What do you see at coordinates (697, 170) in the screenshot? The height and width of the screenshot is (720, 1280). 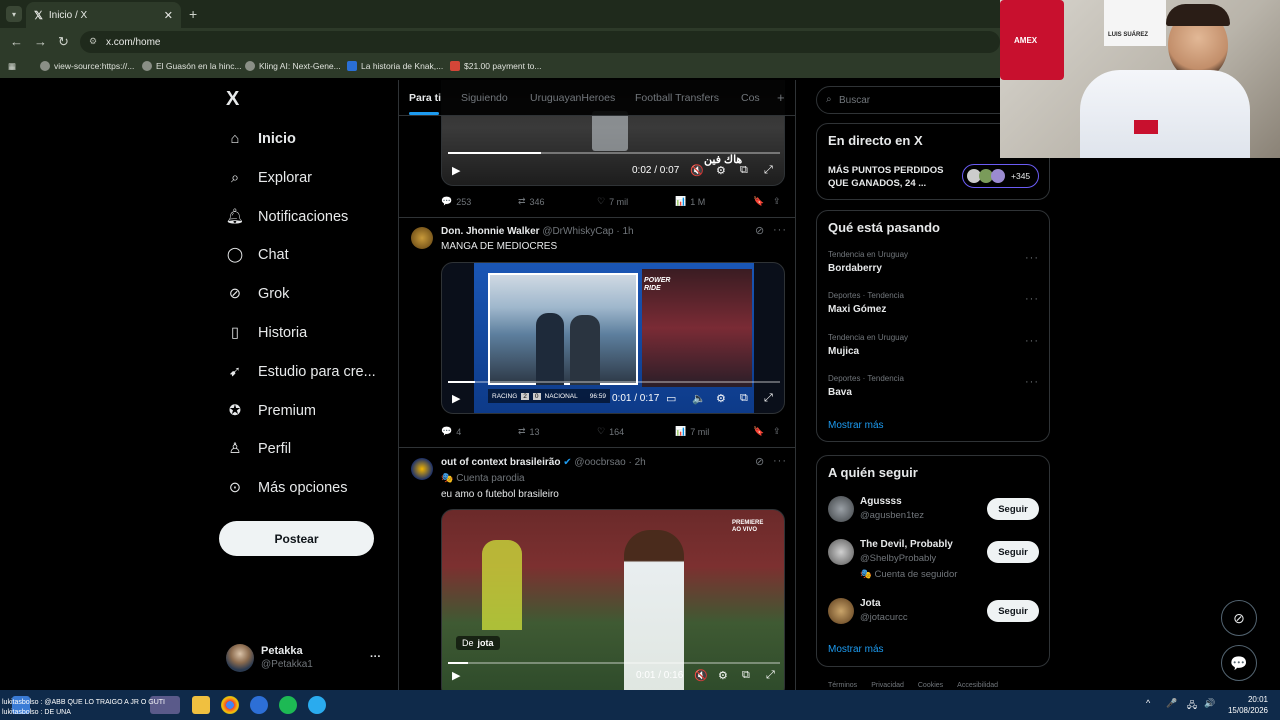 I see `mute-icon: 🔇` at bounding box center [697, 170].